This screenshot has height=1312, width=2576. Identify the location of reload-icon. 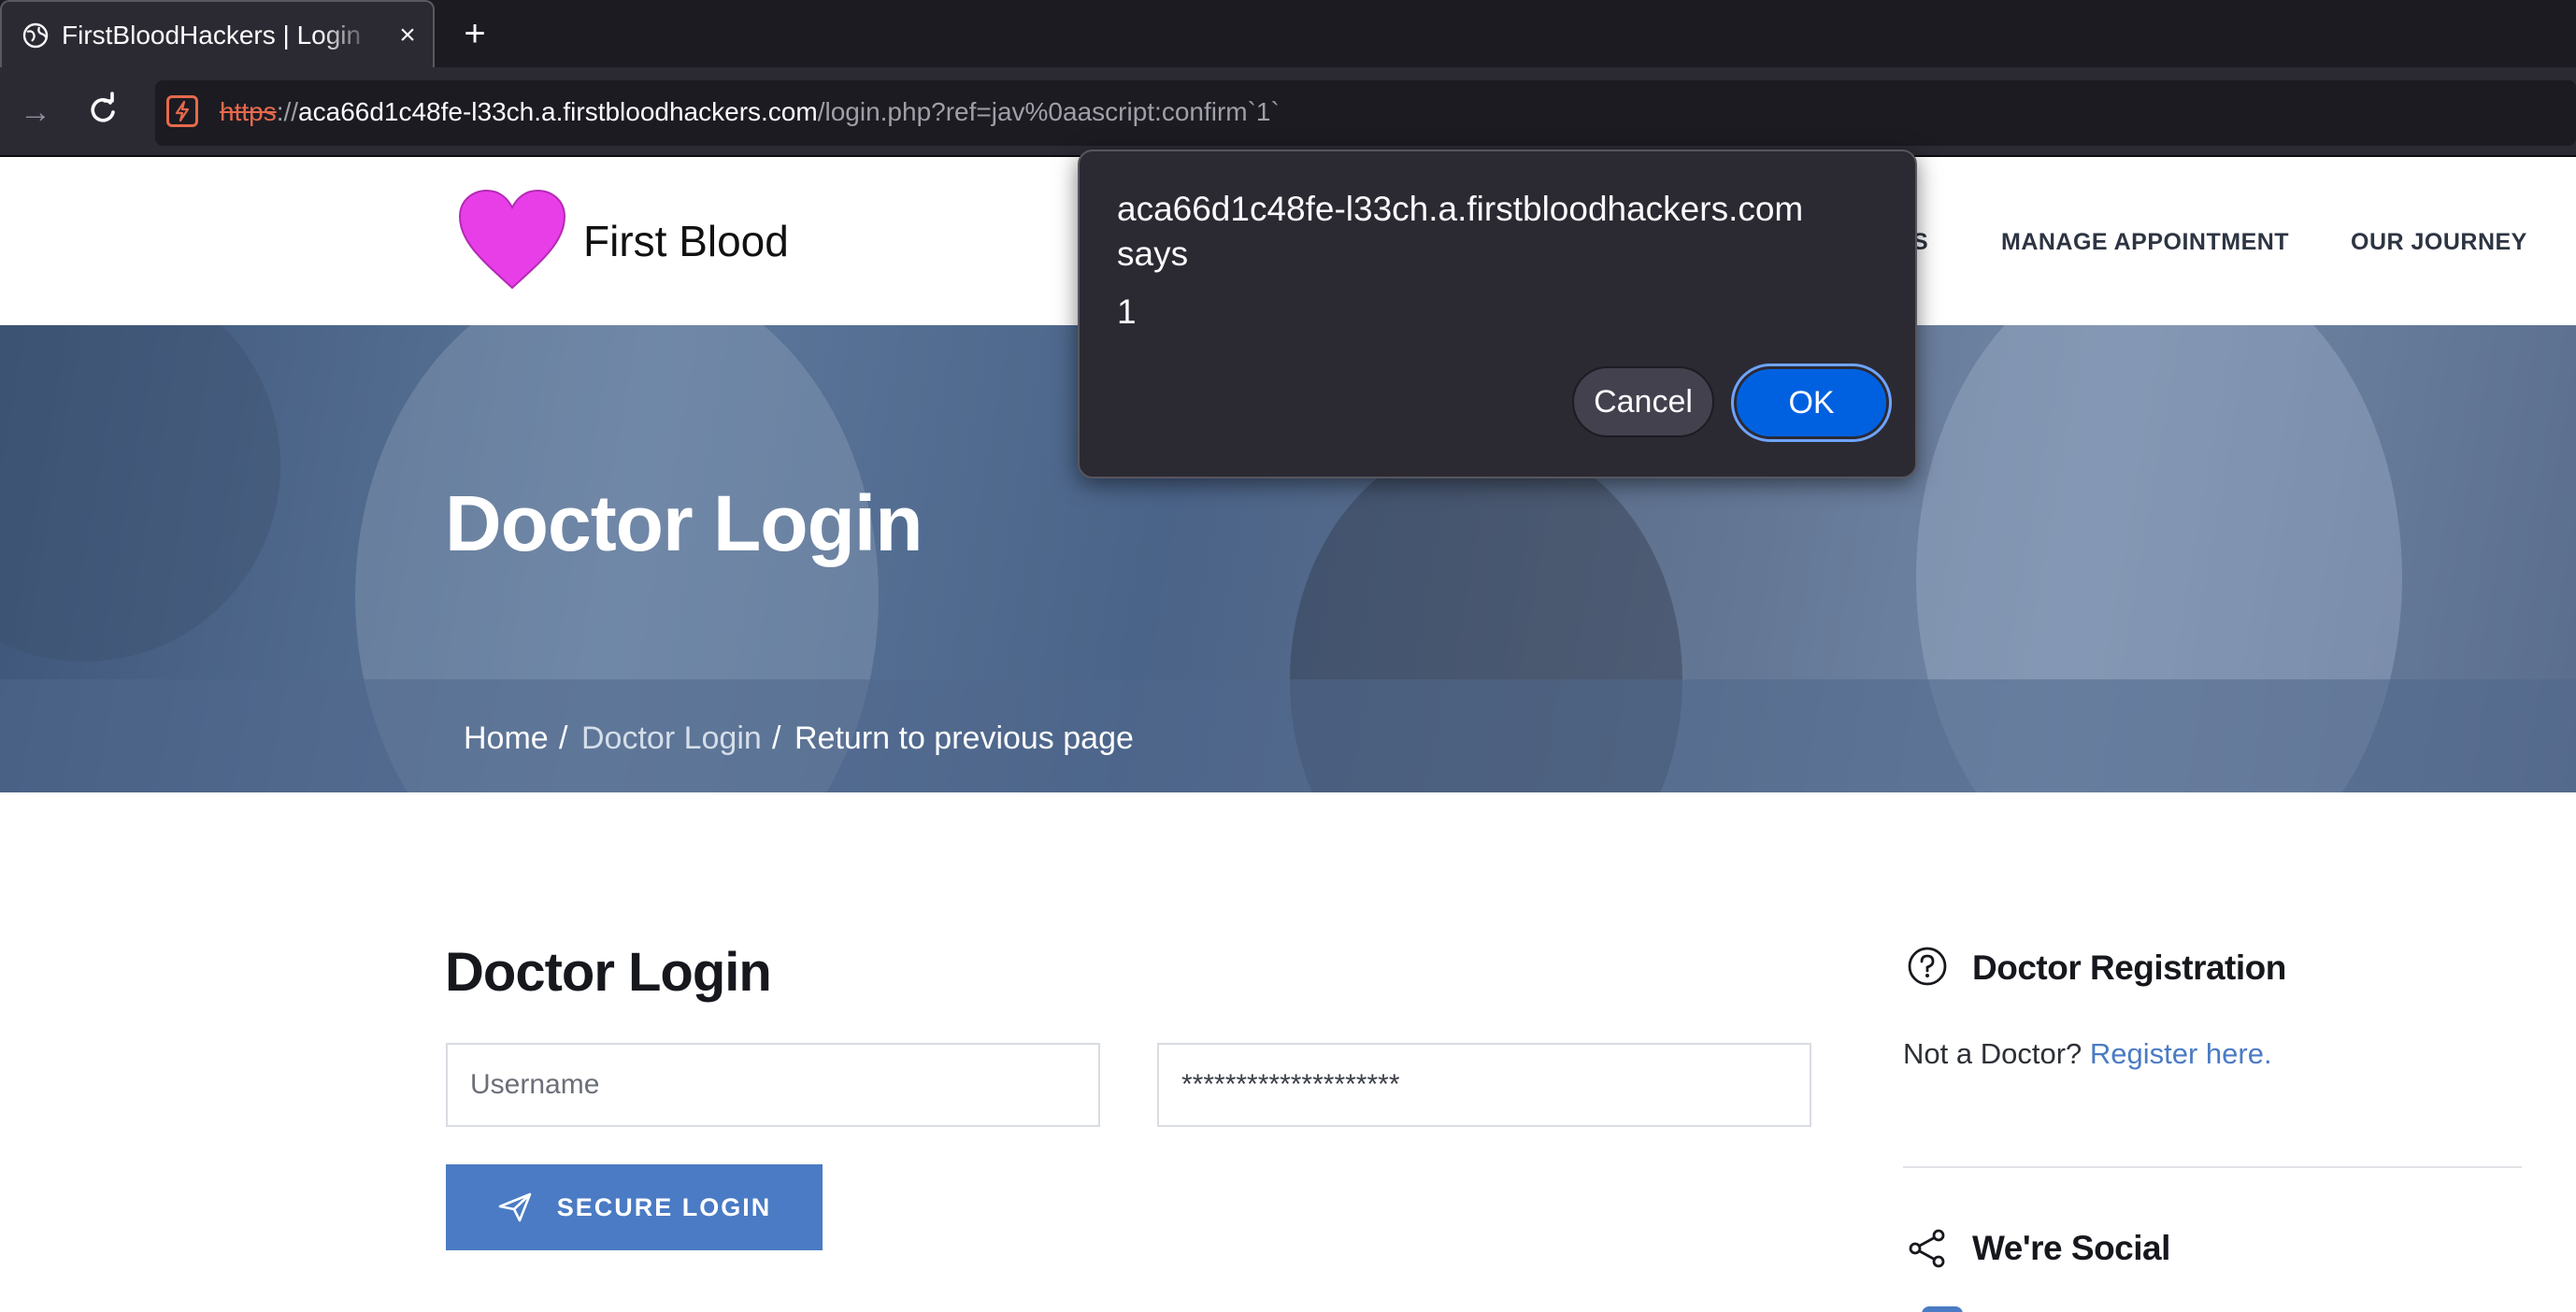
(102, 110).